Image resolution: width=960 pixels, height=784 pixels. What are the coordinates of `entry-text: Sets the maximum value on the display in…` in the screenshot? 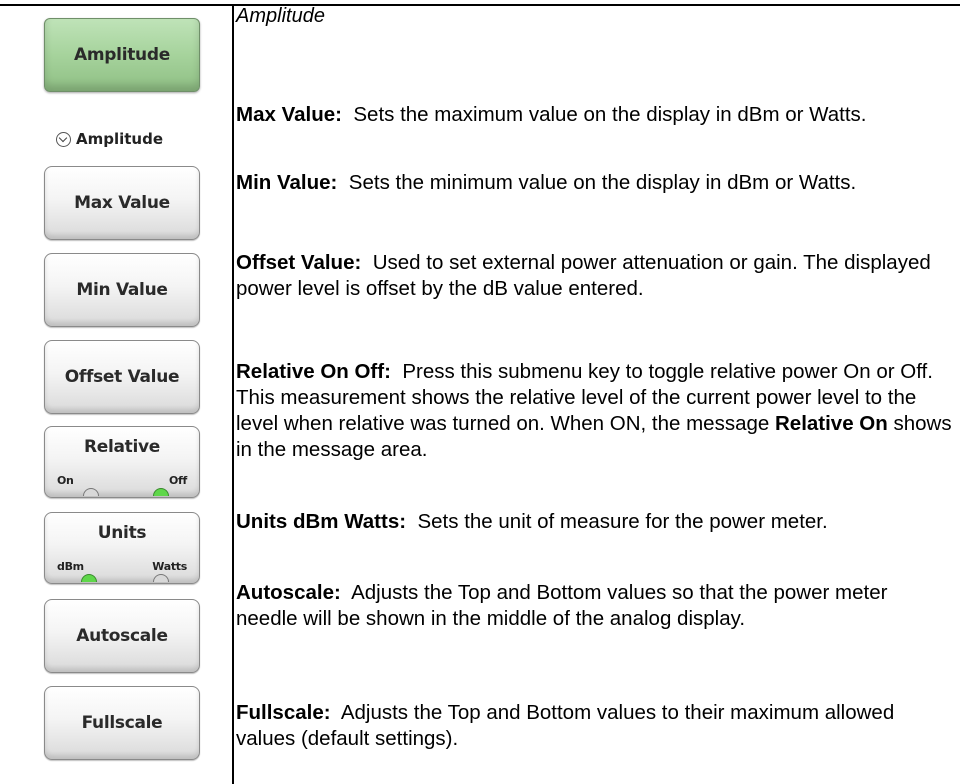 It's located at (610, 114).